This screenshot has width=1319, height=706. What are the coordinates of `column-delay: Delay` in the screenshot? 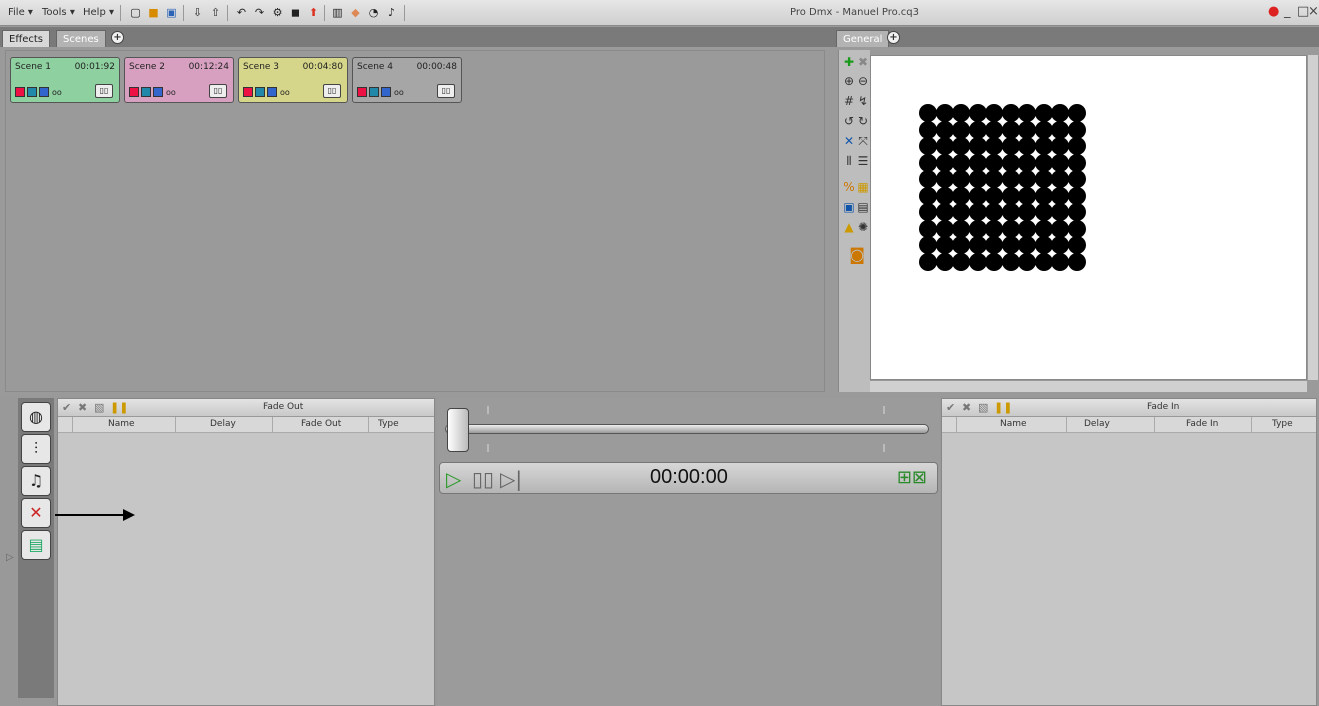 It's located at (223, 424).